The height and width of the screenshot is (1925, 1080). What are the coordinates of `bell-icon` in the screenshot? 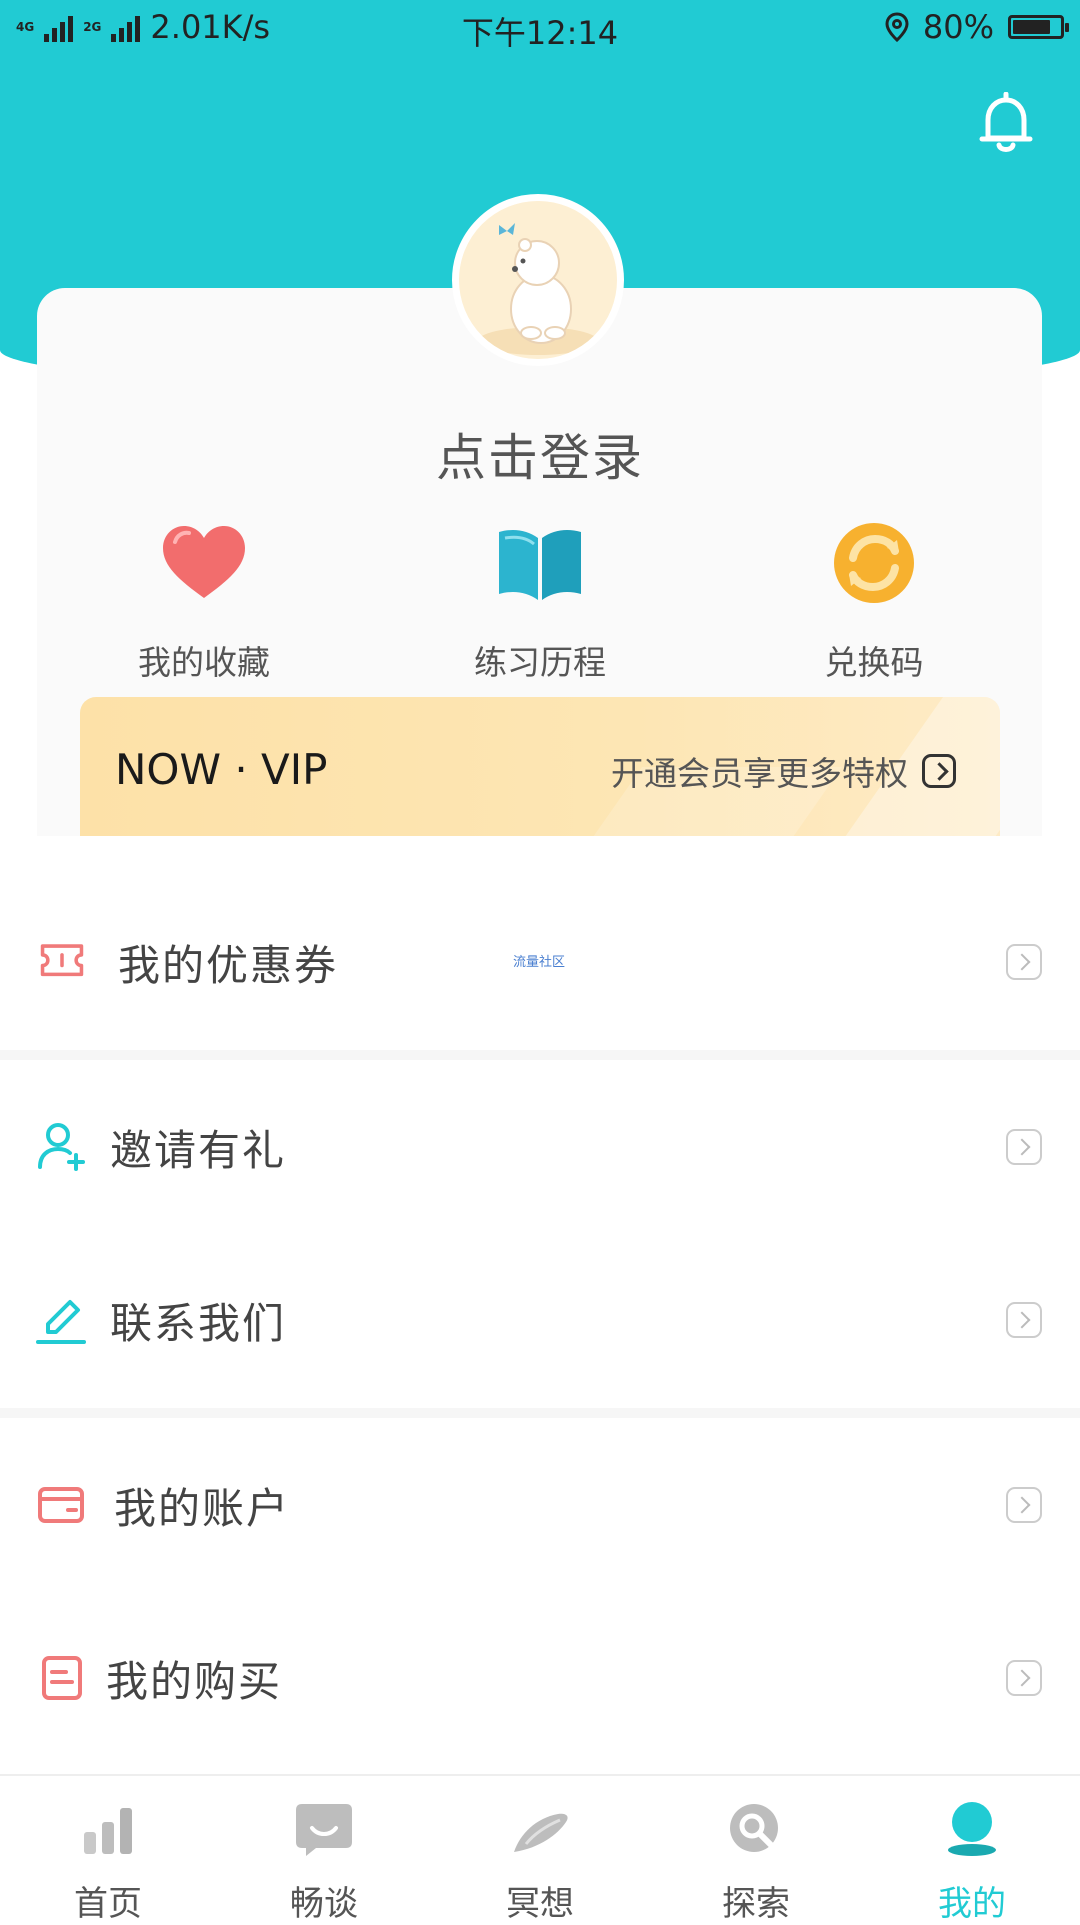 It's located at (1006, 124).